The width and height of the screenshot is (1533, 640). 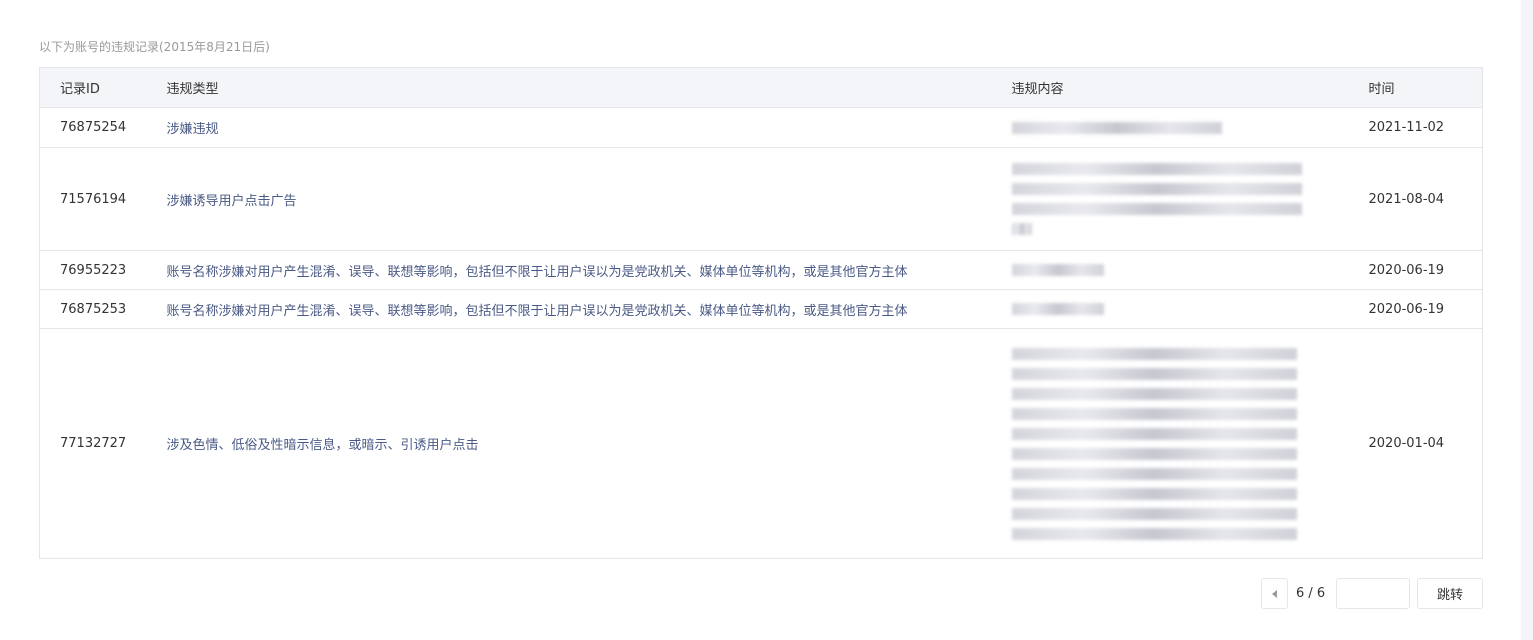 What do you see at coordinates (1425, 199) in the screenshot?
I see `record-date: 2021-08-04` at bounding box center [1425, 199].